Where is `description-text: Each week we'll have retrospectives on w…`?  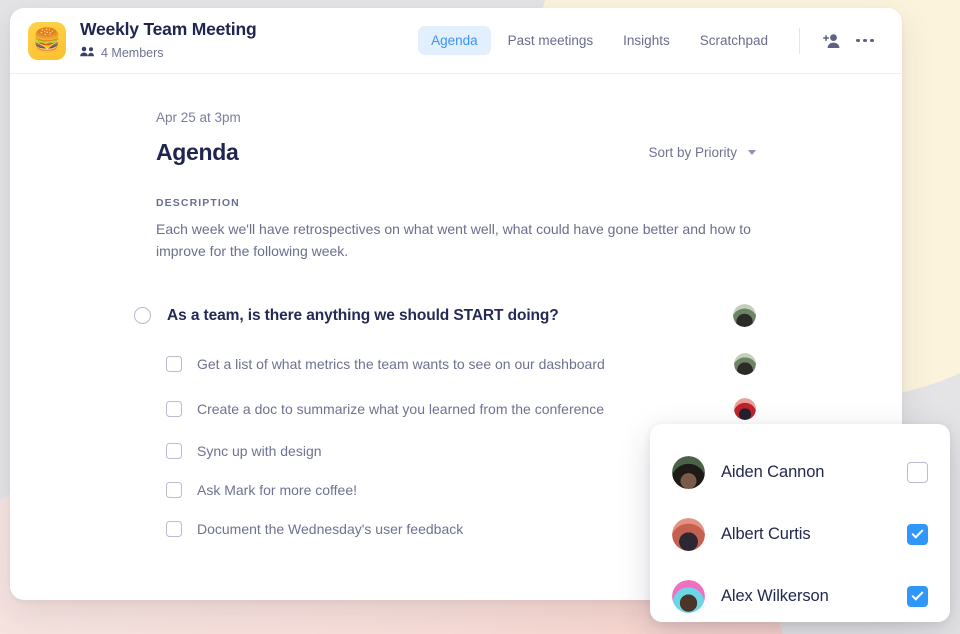
description-text: Each week we'll have retrospectives on w… is located at coordinates (453, 240).